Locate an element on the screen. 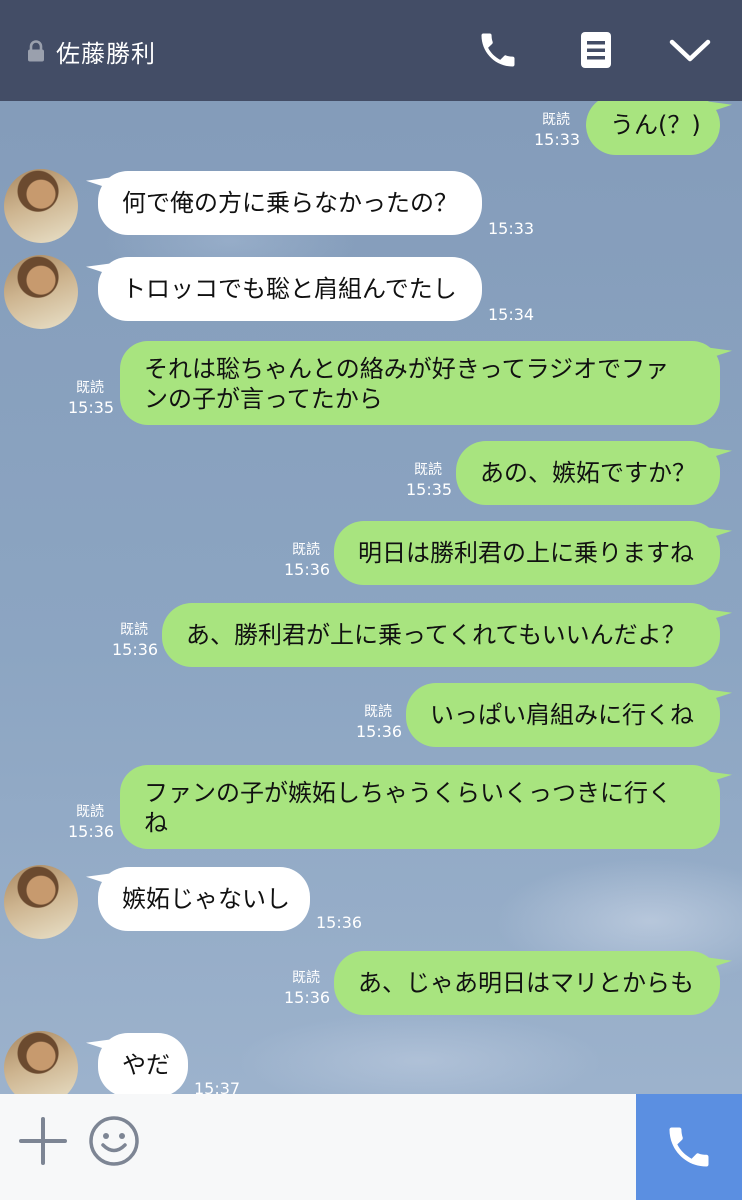 This screenshot has width=742, height=1200. message-text: 嫉妬じゃないし is located at coordinates (206, 899).